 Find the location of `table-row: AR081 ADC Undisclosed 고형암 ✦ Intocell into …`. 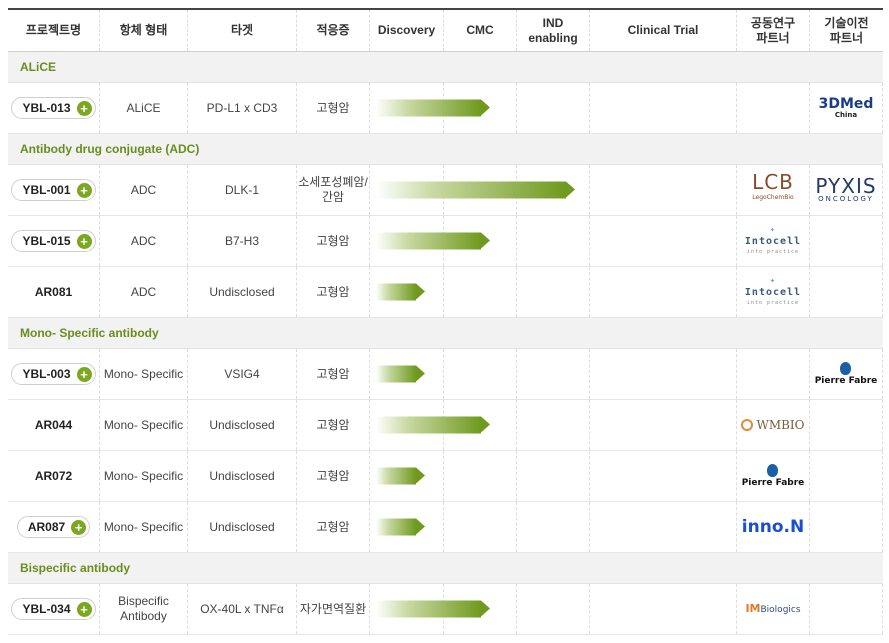

table-row: AR081 ADC Undisclosed 고형암 ✦ Intocell into … is located at coordinates (445, 292).